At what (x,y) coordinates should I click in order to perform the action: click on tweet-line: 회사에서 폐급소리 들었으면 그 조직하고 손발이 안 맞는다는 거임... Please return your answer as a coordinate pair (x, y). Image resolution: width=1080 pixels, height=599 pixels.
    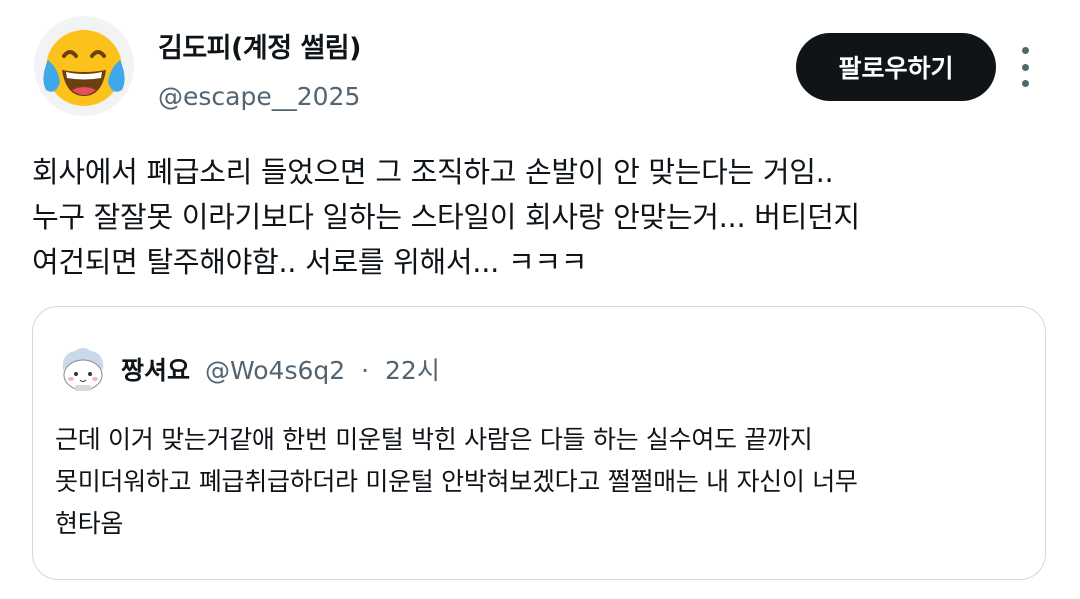
    Looking at the image, I should click on (433, 172).